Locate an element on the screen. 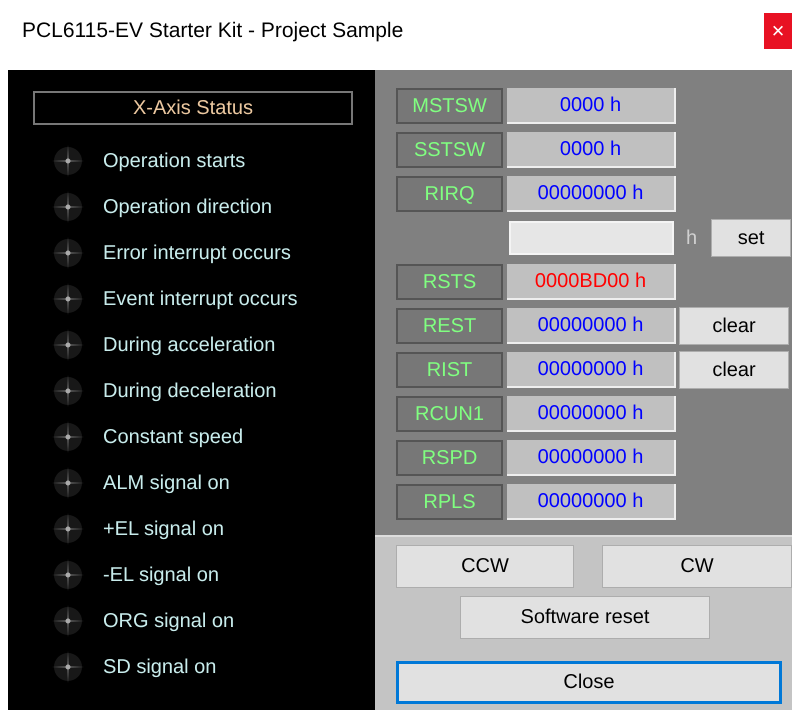  unit-label: h is located at coordinates (692, 238).